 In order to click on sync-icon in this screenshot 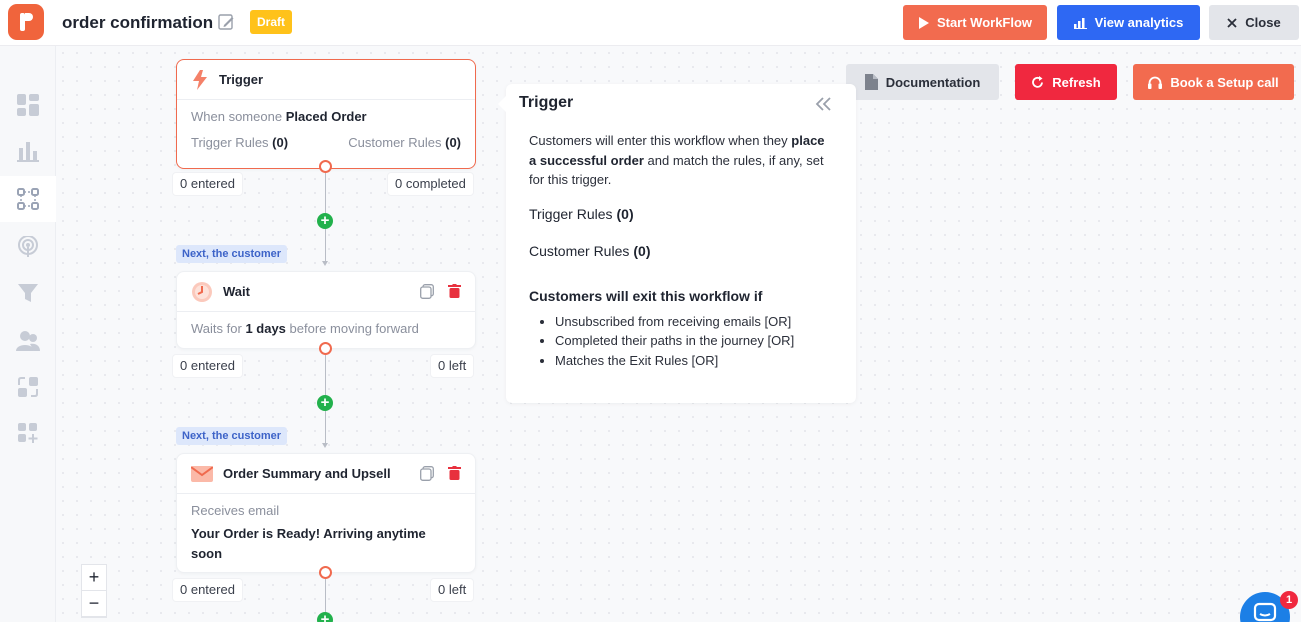, I will do `click(28, 387)`.